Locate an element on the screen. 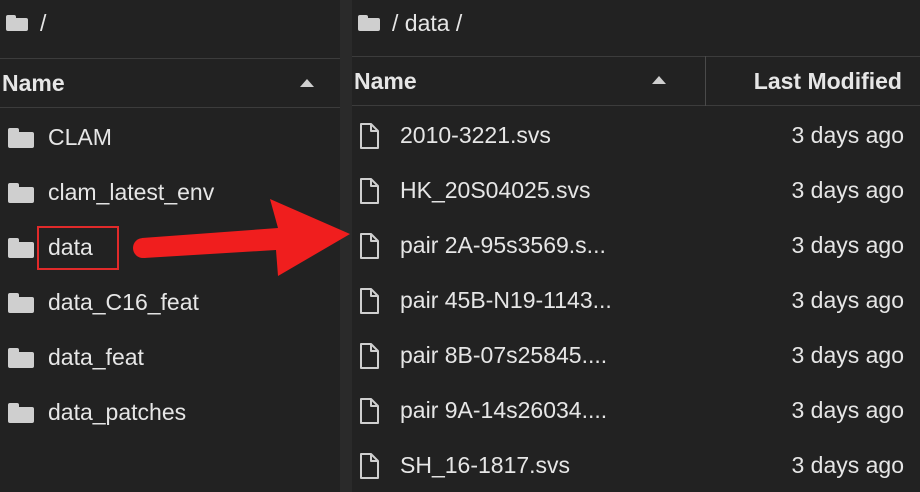 This screenshot has width=920, height=492. highlight-box is located at coordinates (78, 248).